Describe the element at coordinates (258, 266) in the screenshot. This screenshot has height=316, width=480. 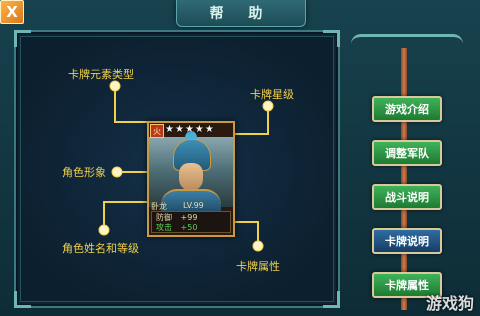
I see `label-attributes: 卡牌属性` at that location.